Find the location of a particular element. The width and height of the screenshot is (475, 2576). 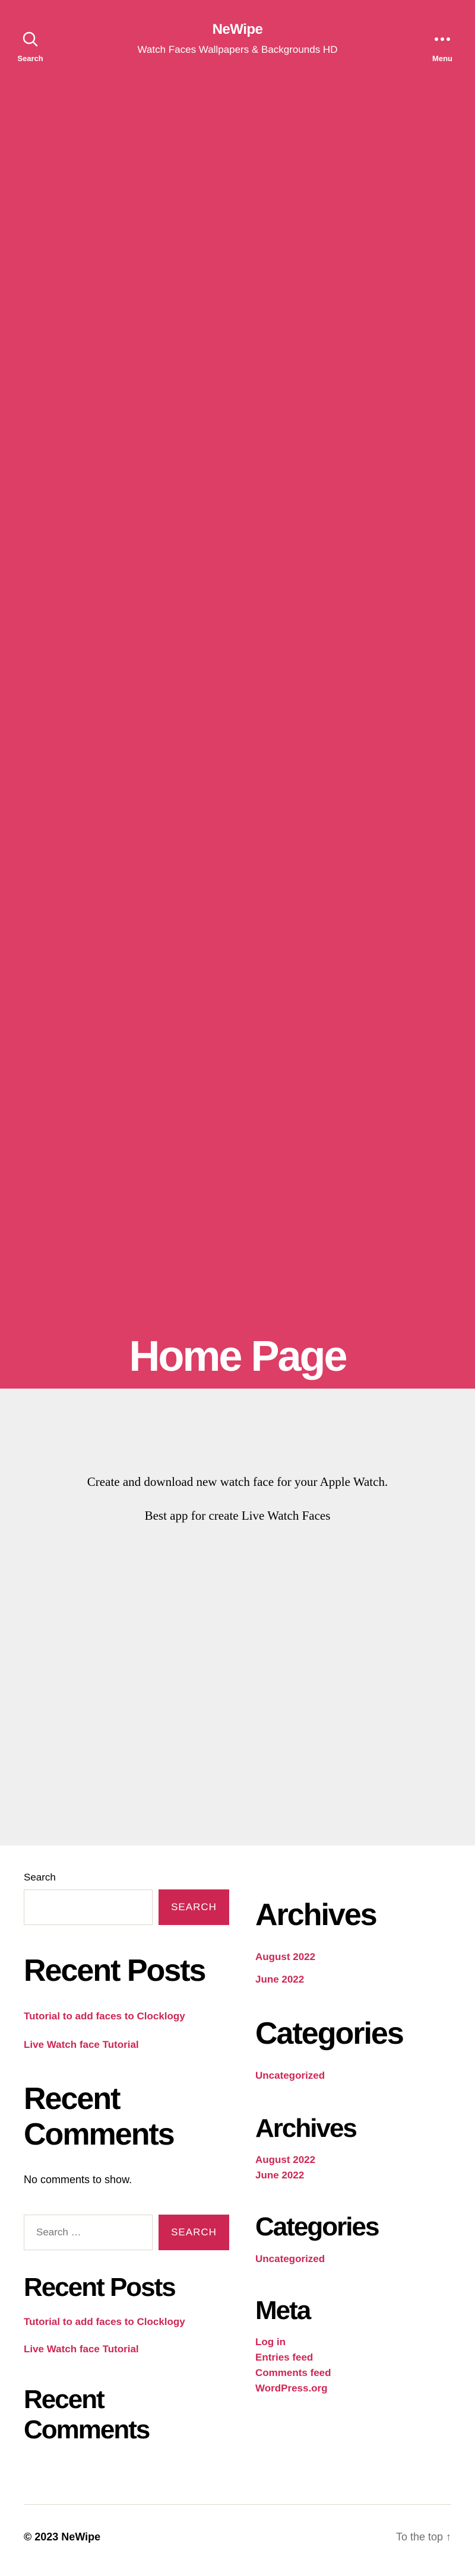

menu-toggle-label: Menu is located at coordinates (442, 58).